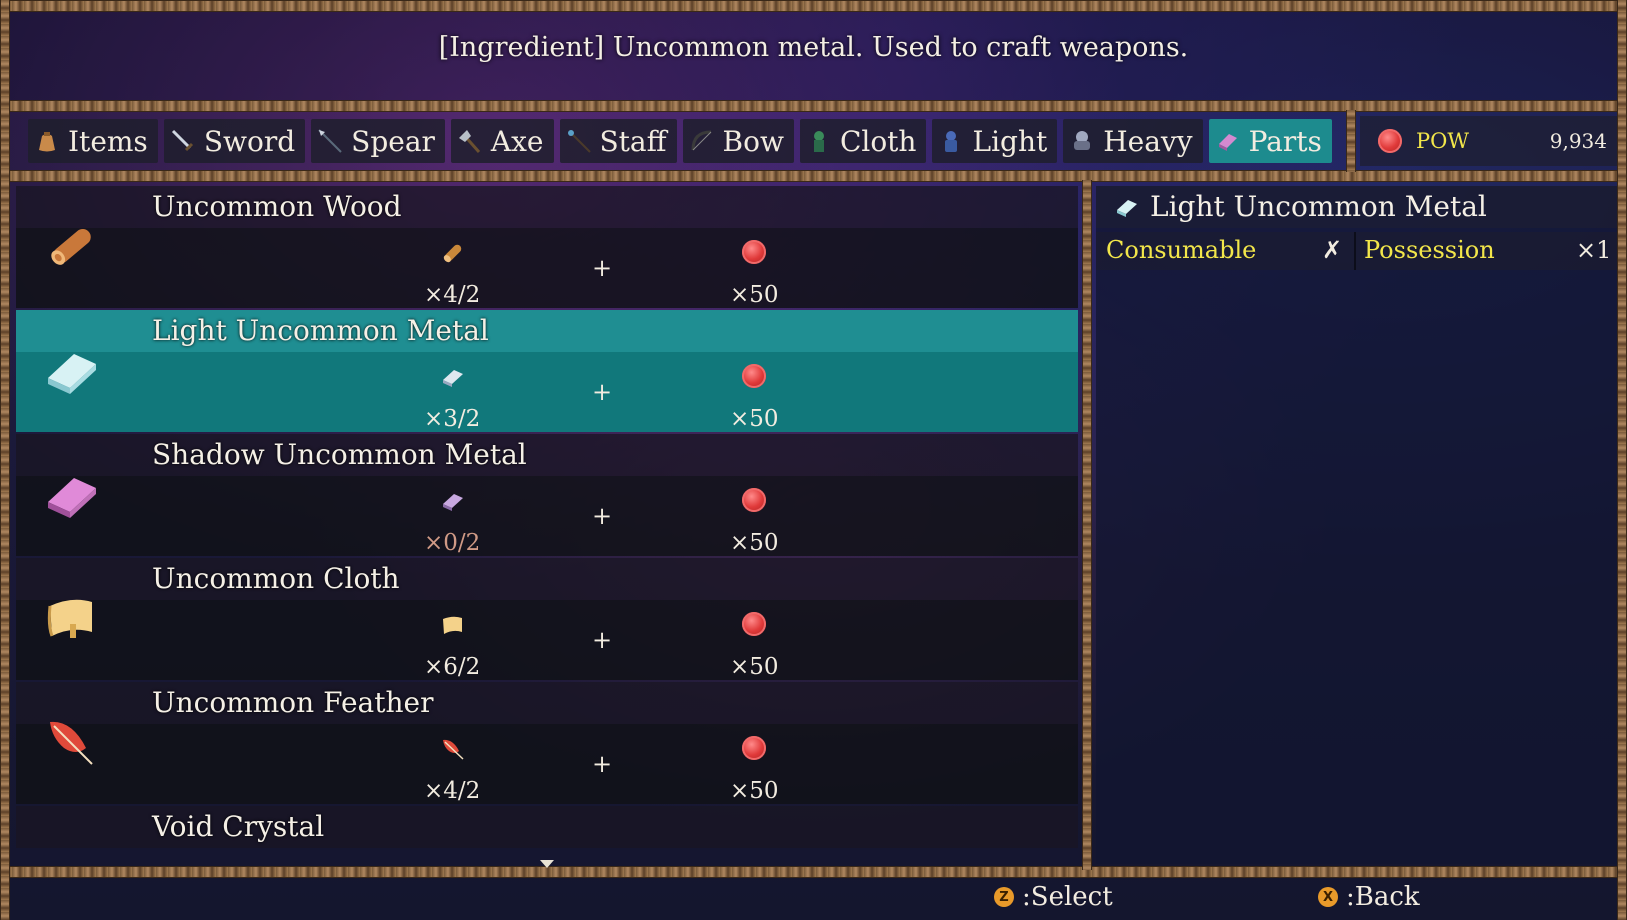  Describe the element at coordinates (1622, 460) in the screenshot. I see `right-border` at that location.